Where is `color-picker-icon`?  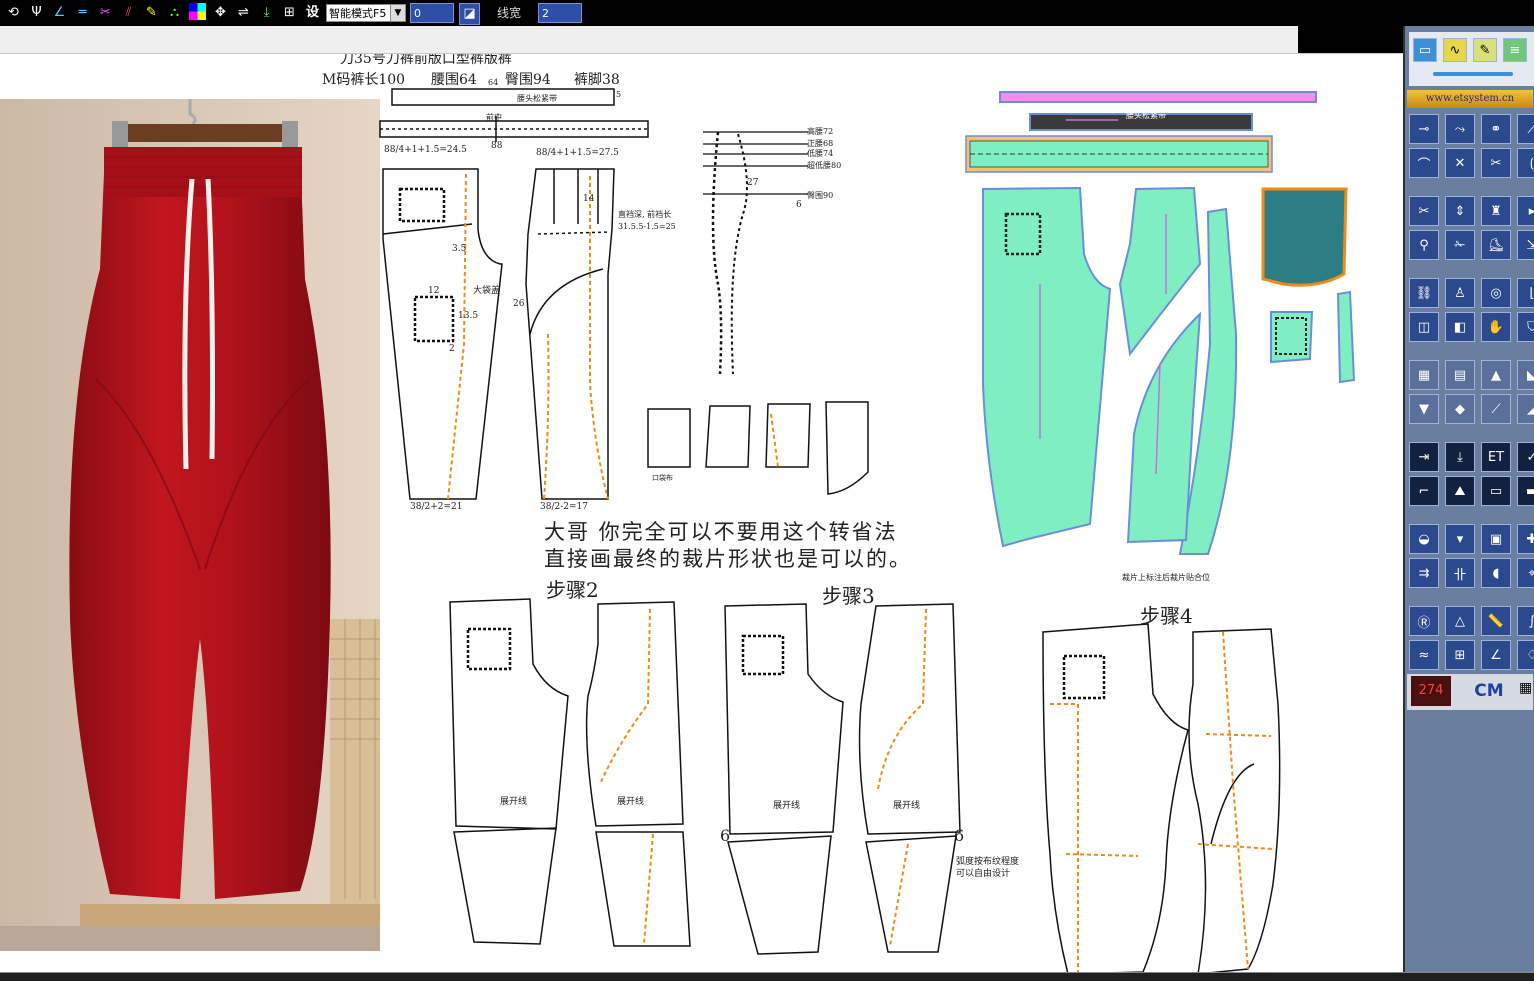
color-picker-icon is located at coordinates (197, 13).